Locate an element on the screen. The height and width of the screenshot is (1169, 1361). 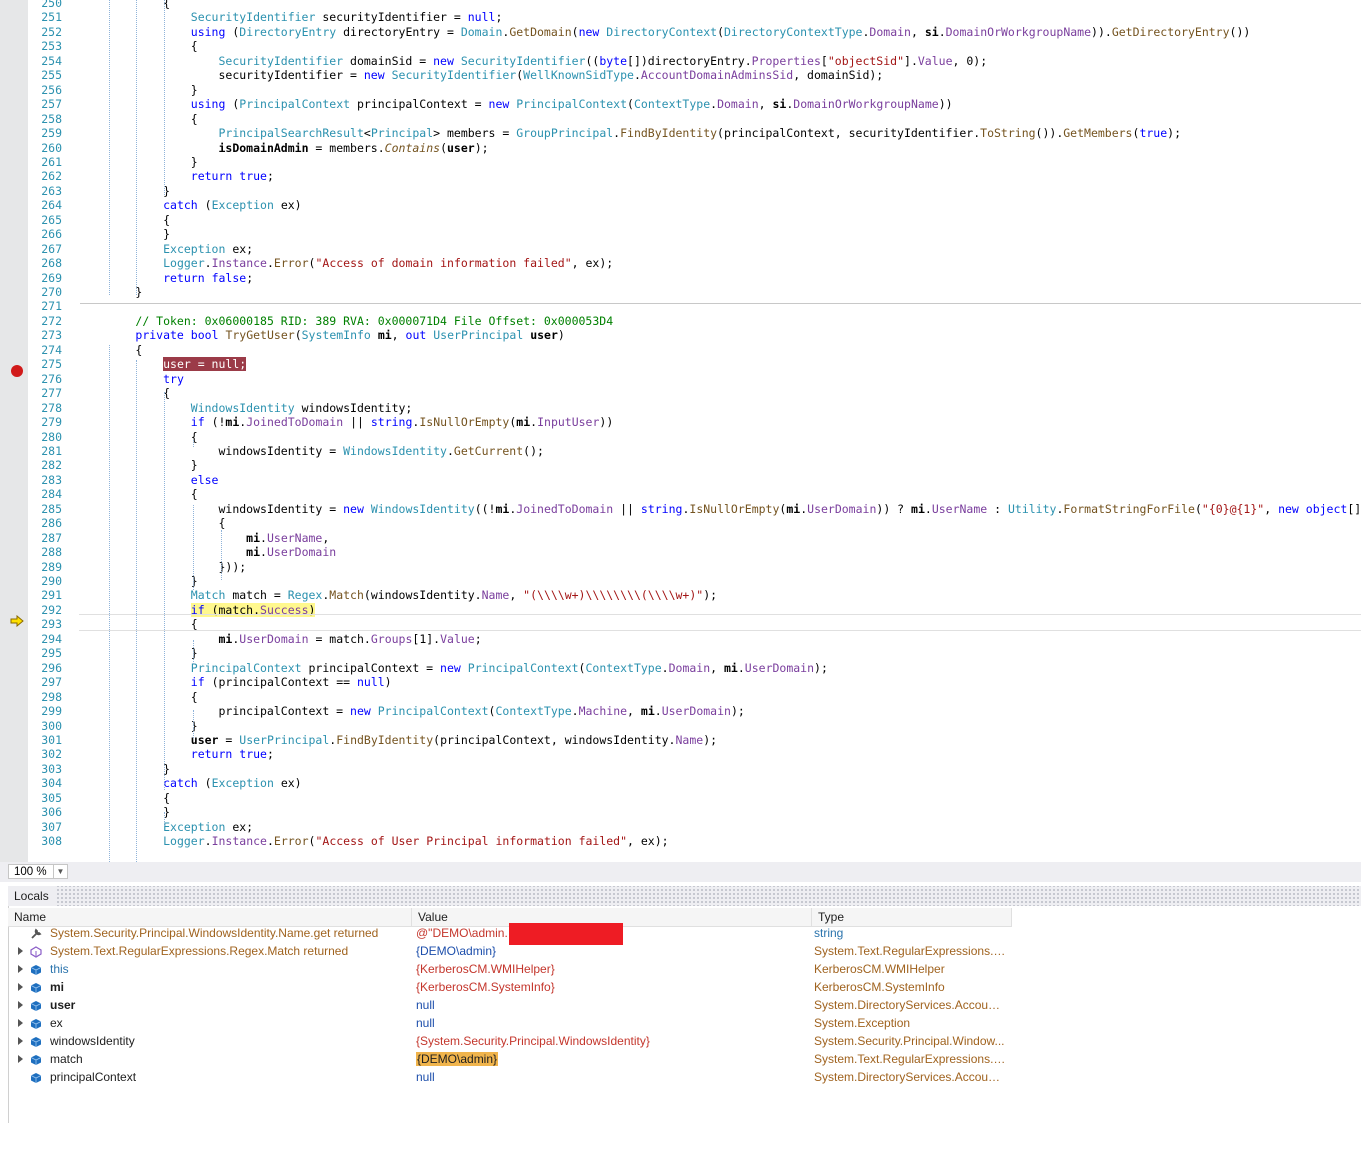
zoom-level-dropdown: 100 % ▼ is located at coordinates (38, 871).